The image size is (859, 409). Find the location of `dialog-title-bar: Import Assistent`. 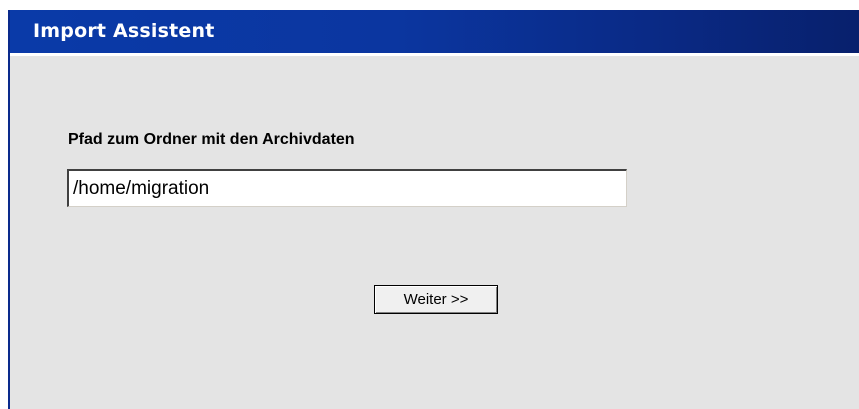

dialog-title-bar: Import Assistent is located at coordinates (434, 33).